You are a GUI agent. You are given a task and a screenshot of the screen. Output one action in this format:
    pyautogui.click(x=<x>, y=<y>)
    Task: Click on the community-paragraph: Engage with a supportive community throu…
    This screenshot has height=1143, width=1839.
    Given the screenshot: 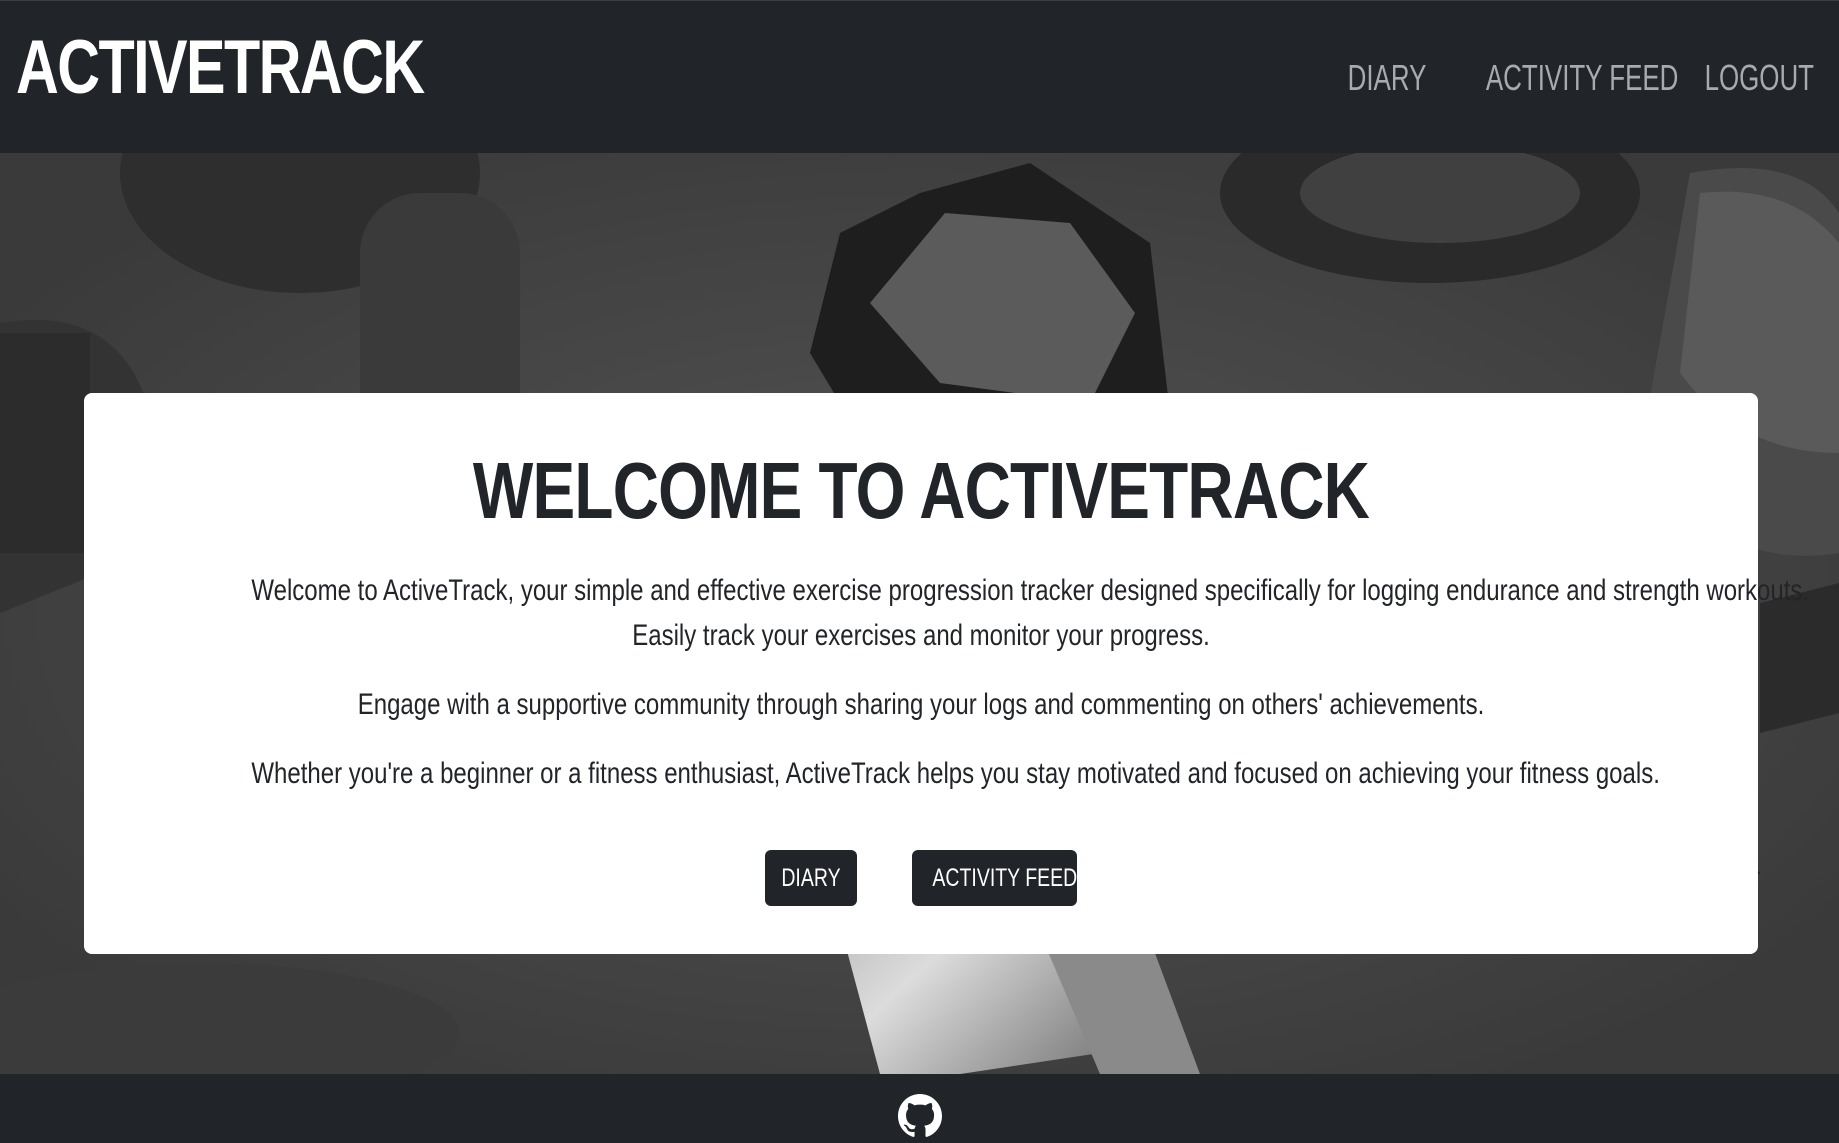 What is the action you would take?
    pyautogui.click(x=921, y=704)
    